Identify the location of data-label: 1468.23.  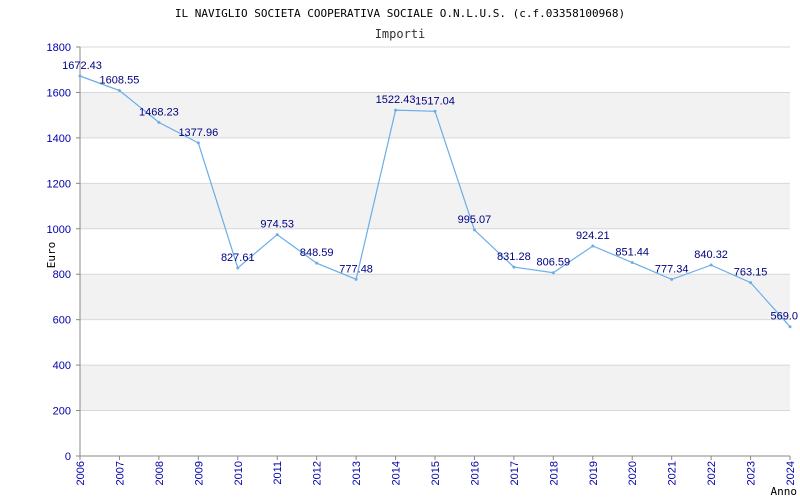
(159, 112).